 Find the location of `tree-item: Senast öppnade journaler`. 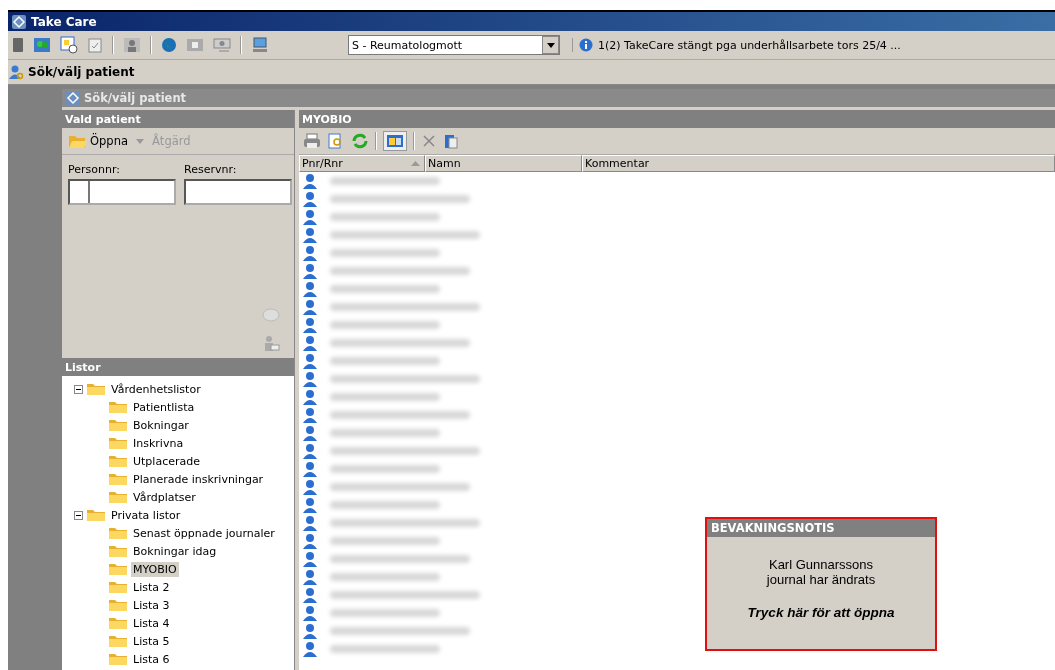

tree-item: Senast öppnade journaler is located at coordinates (204, 533).